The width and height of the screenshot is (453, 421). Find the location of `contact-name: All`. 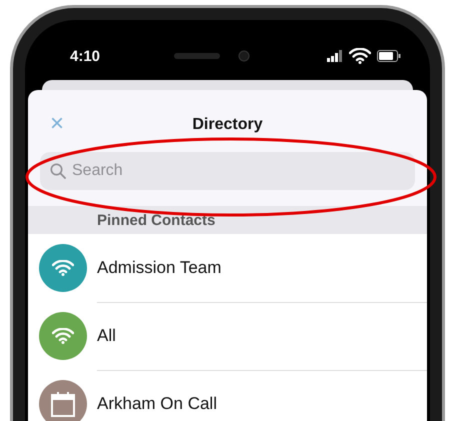

contact-name: All is located at coordinates (106, 336).